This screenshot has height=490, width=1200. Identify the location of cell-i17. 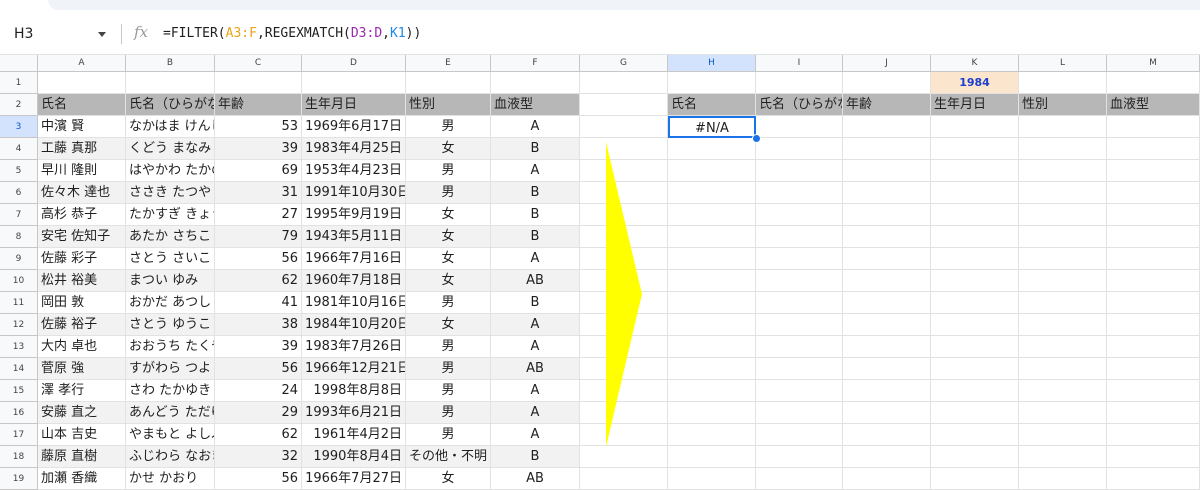
(799, 435).